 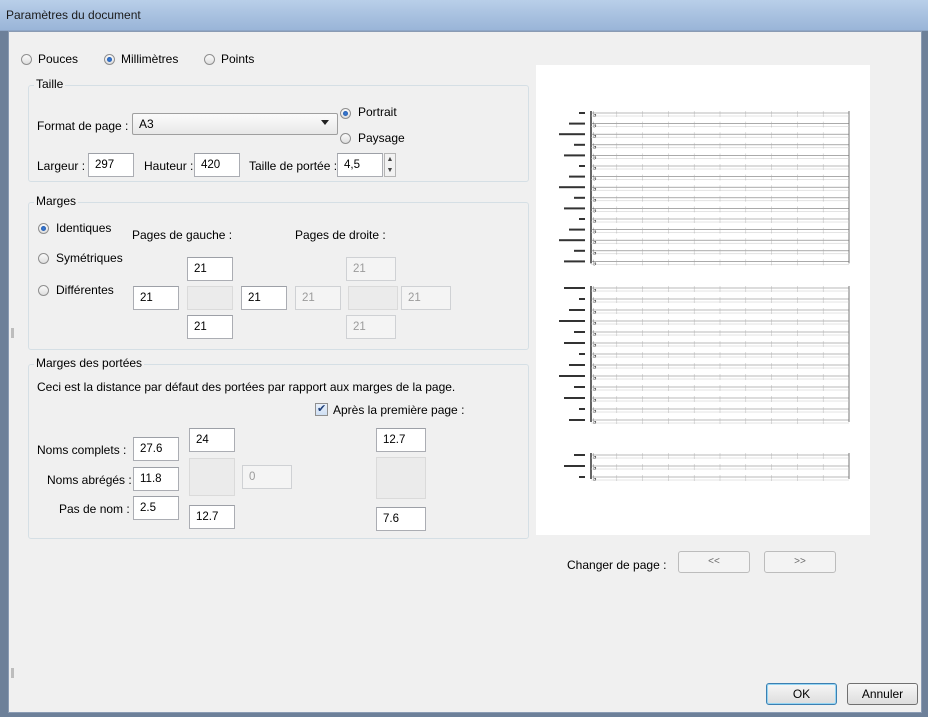 What do you see at coordinates (217, 165) in the screenshot?
I see `hauteur-input: 420` at bounding box center [217, 165].